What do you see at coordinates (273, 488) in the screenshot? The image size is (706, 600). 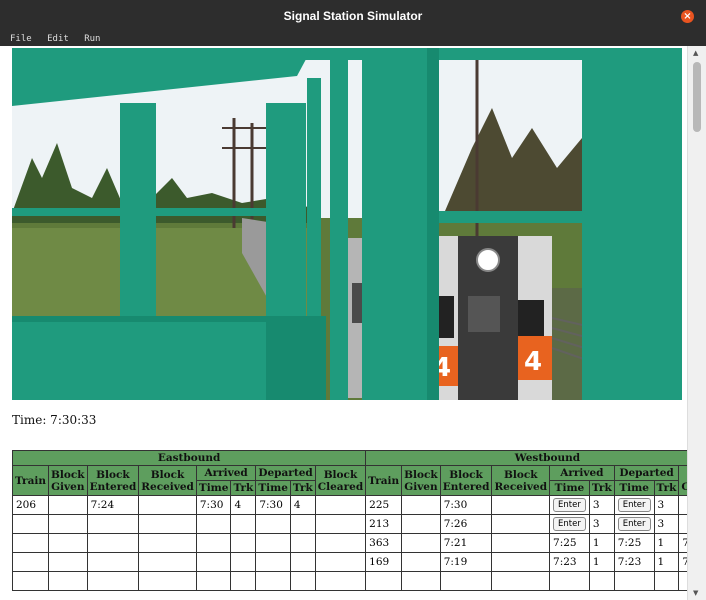 I see `col-dep-time: Time` at bounding box center [273, 488].